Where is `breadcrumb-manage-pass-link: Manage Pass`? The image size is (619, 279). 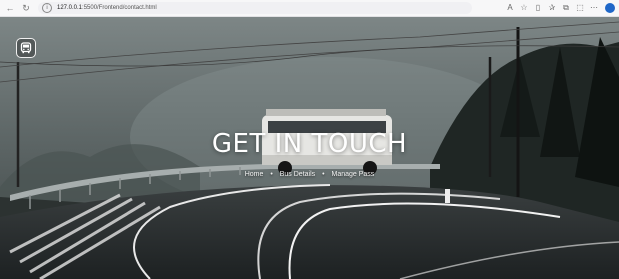 breadcrumb-manage-pass-link: Manage Pass is located at coordinates (353, 174).